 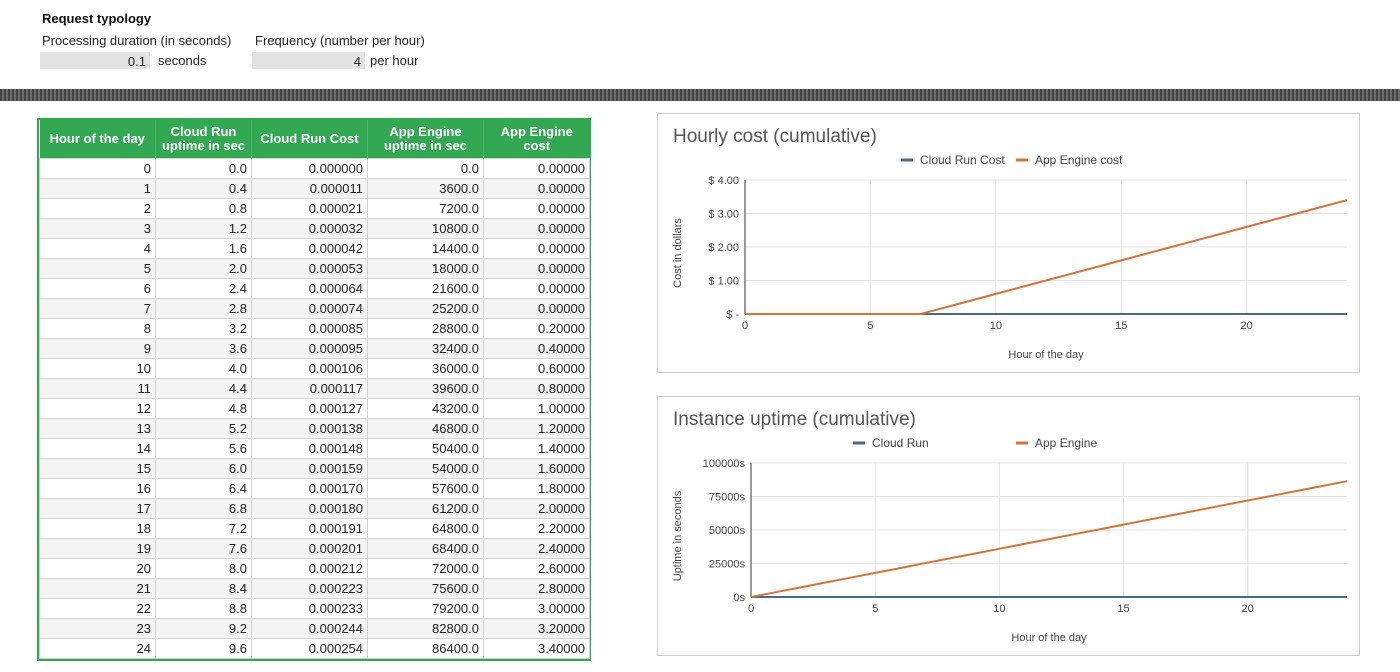 What do you see at coordinates (309, 628) in the screenshot?
I see `cell-cloud-run-cost: 0.000244` at bounding box center [309, 628].